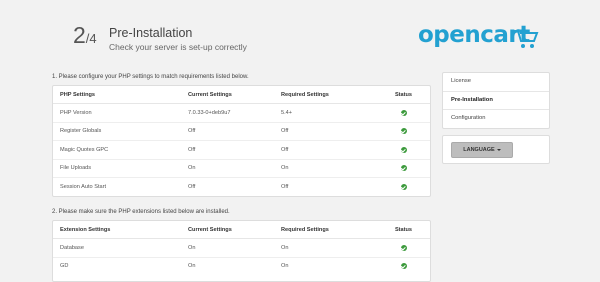  Describe the element at coordinates (79, 35) in the screenshot. I see `step-current: 2` at that location.